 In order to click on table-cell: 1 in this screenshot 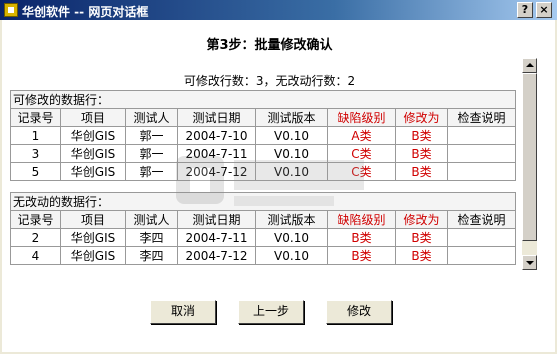, I will do `click(35, 135)`.